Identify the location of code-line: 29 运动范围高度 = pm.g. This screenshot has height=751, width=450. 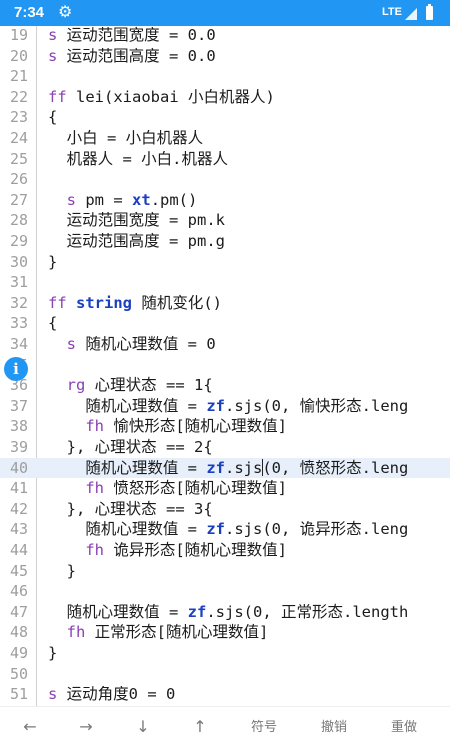
(225, 241).